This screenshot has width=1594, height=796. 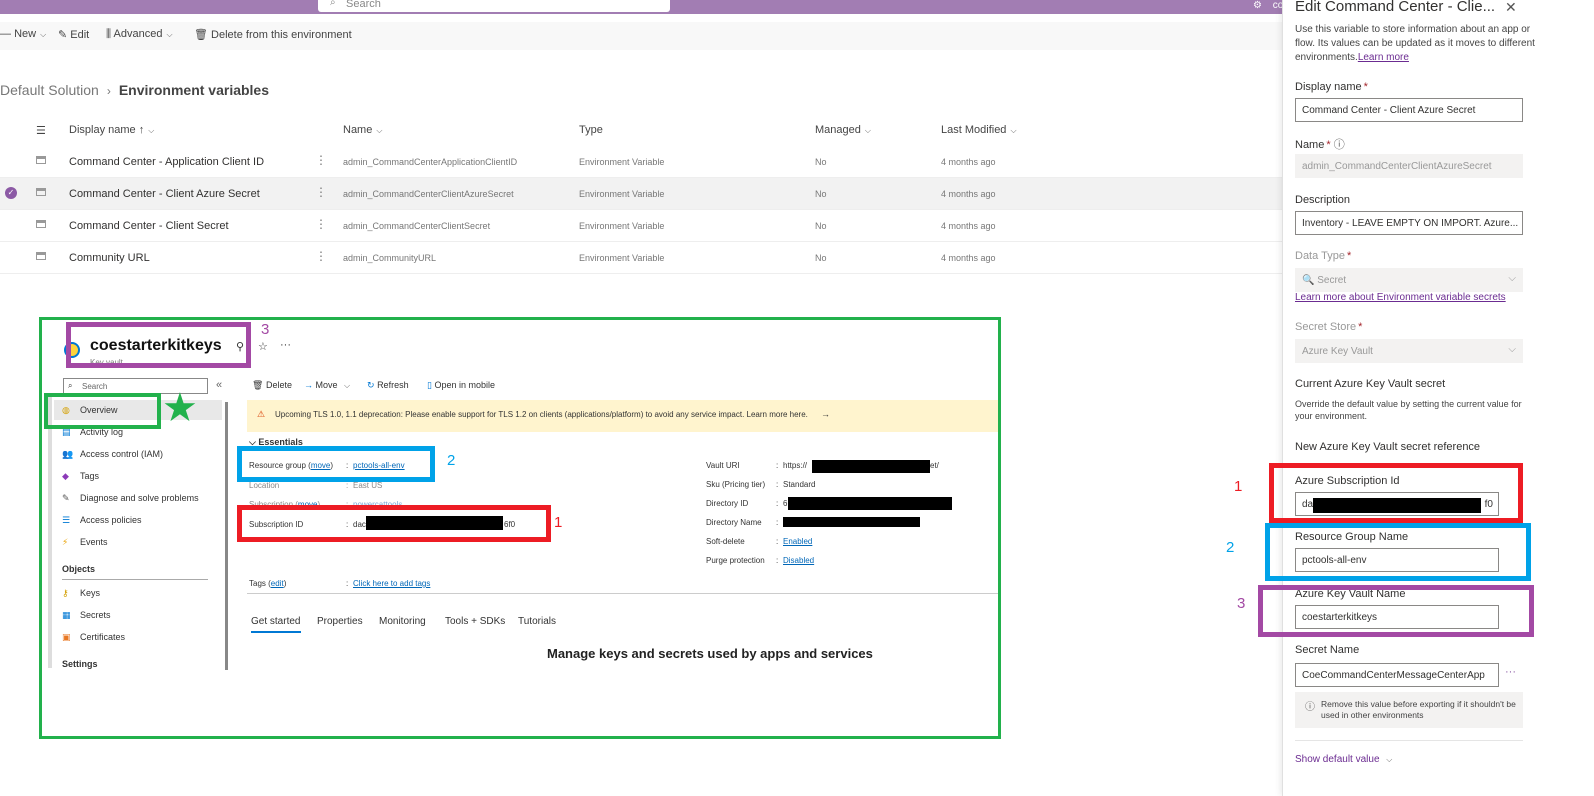 I want to click on soft-delete-link: Enabled, so click(x=797, y=541).